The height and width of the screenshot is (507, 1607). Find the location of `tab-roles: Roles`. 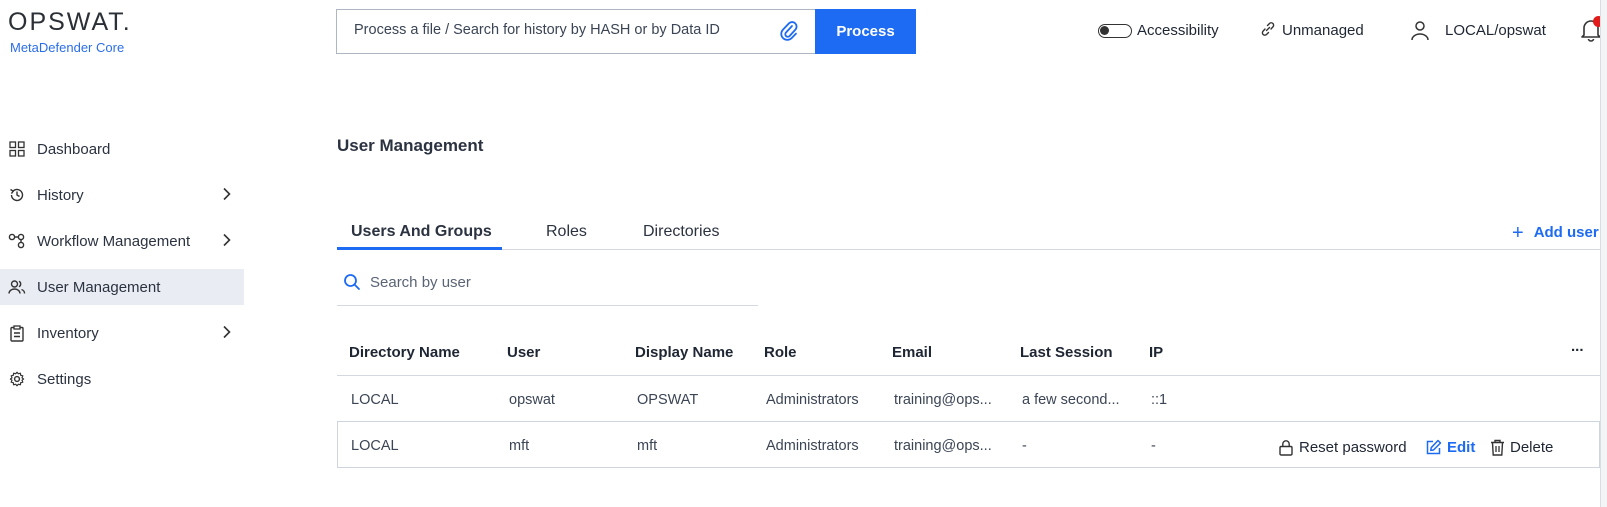

tab-roles: Roles is located at coordinates (566, 232).